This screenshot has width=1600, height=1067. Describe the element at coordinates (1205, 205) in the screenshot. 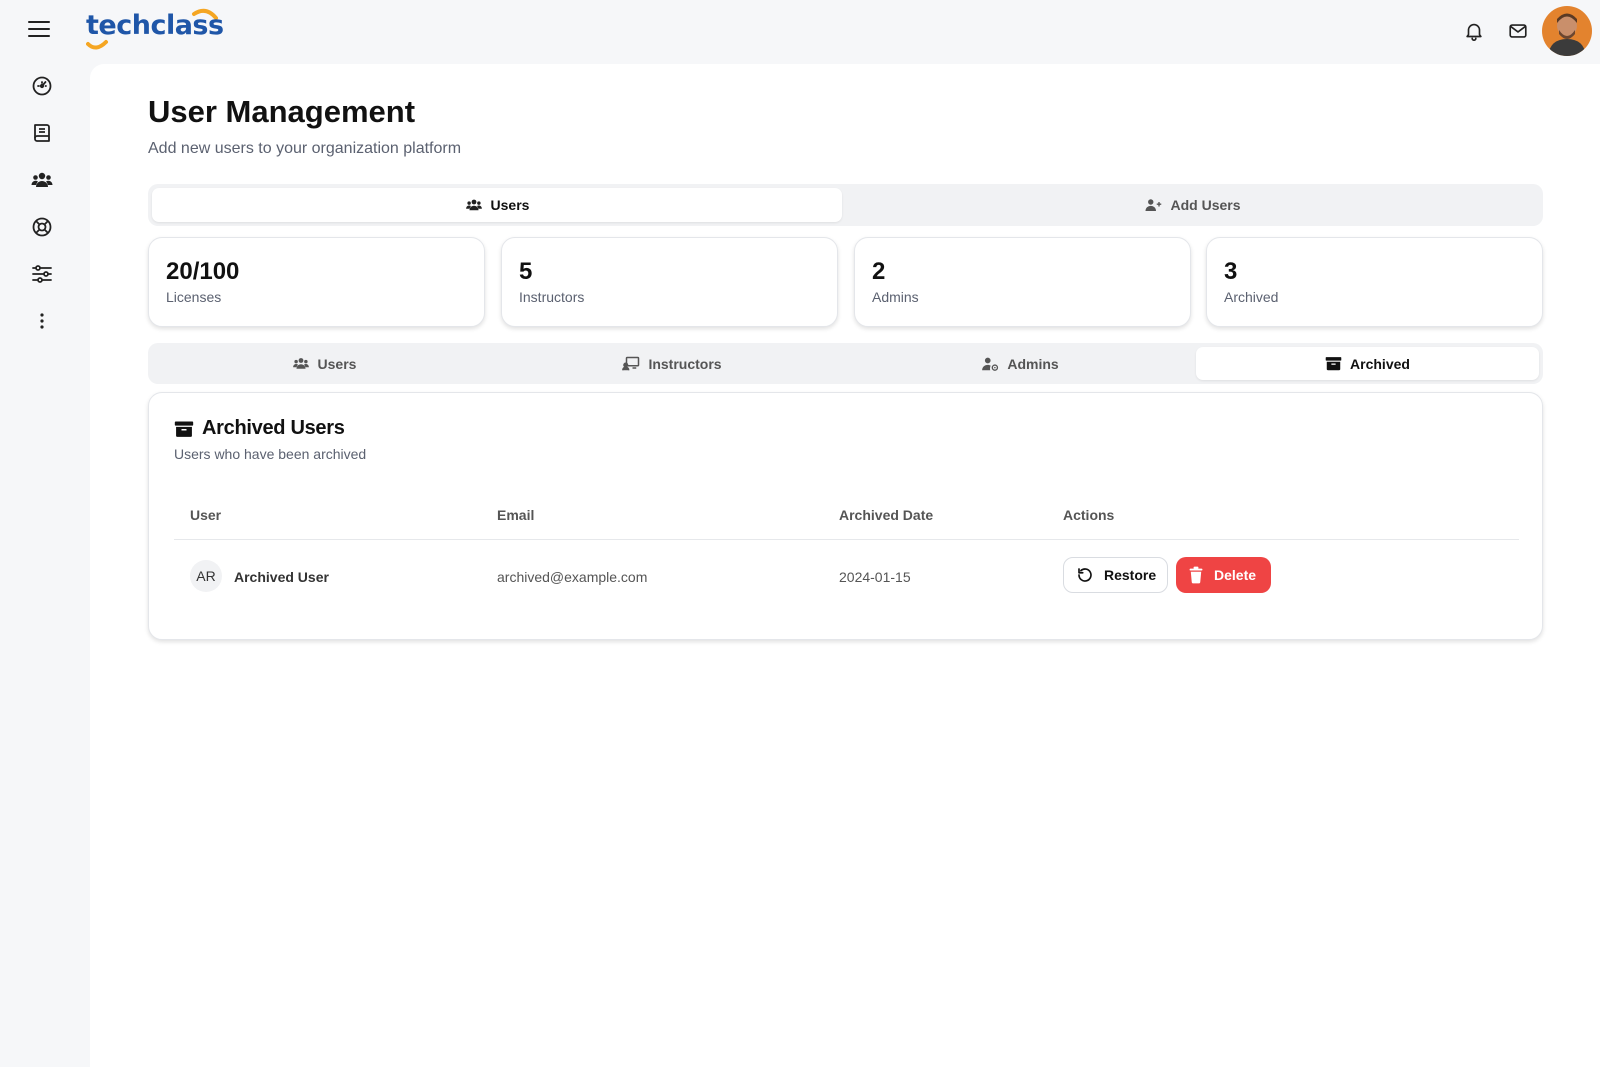

I see `tab-add-users-label: Add Users` at that location.